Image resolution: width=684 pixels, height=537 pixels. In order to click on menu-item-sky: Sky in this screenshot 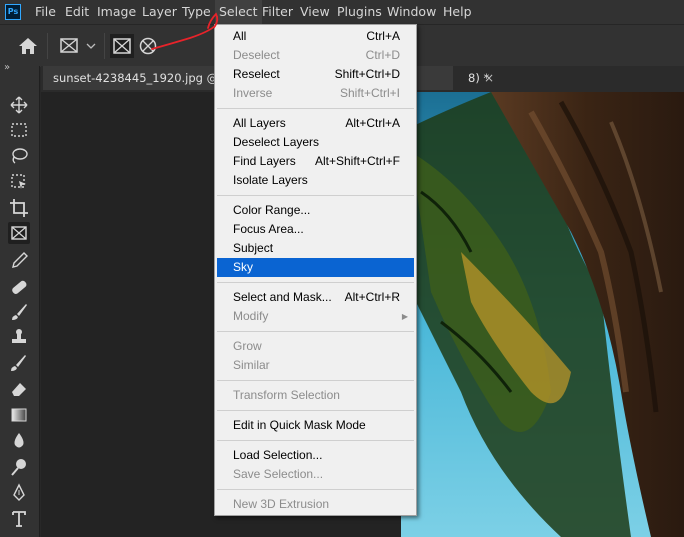, I will do `click(315, 267)`.